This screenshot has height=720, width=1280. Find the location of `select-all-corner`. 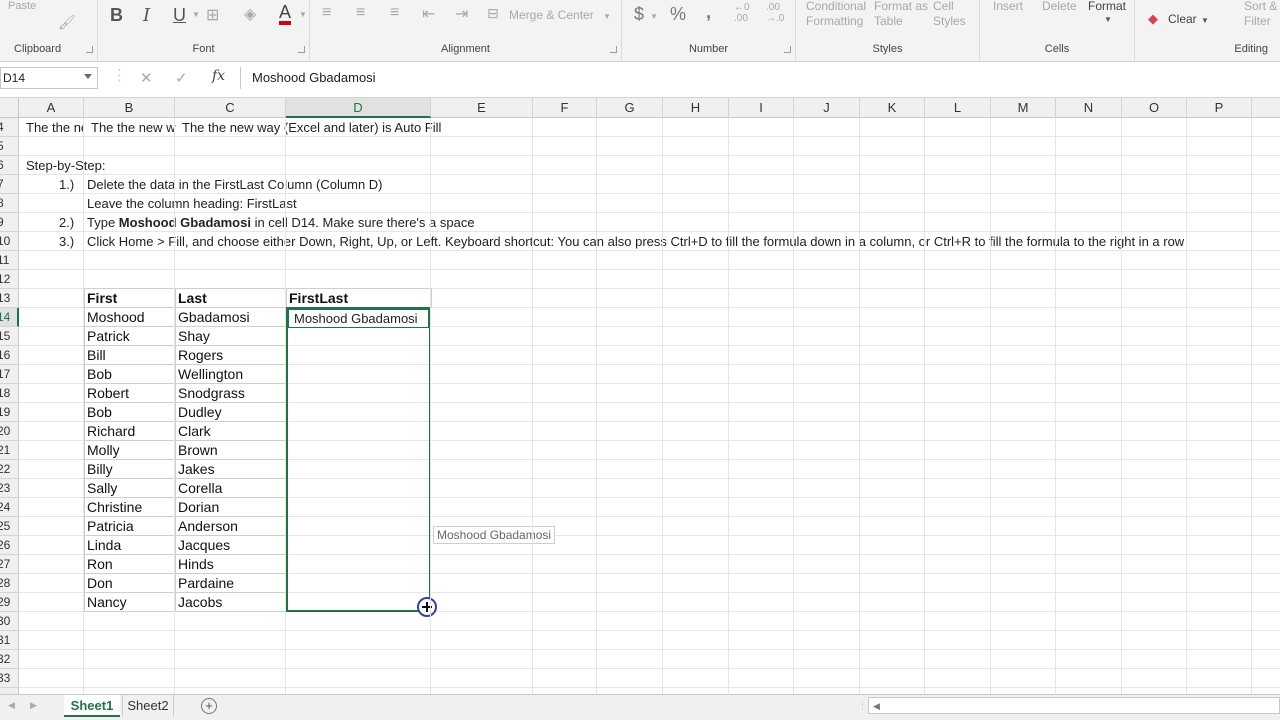

select-all-corner is located at coordinates (9, 108).